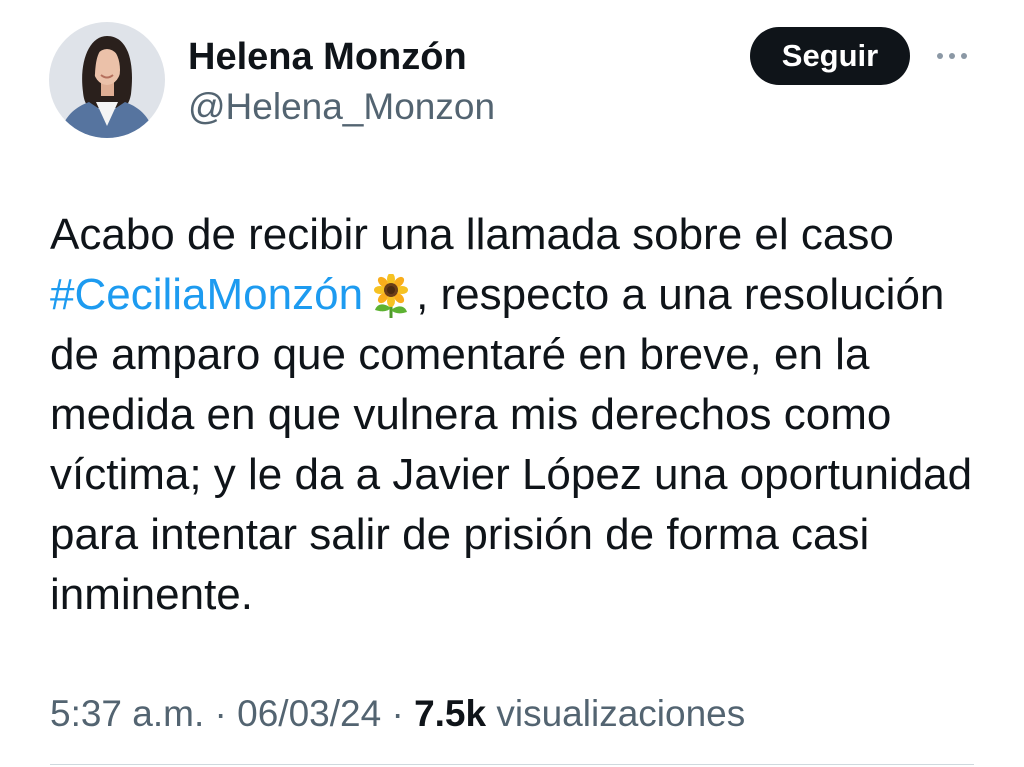 This screenshot has height=767, width=1024. What do you see at coordinates (309, 713) in the screenshot?
I see `tweet-date: 06/03/24` at bounding box center [309, 713].